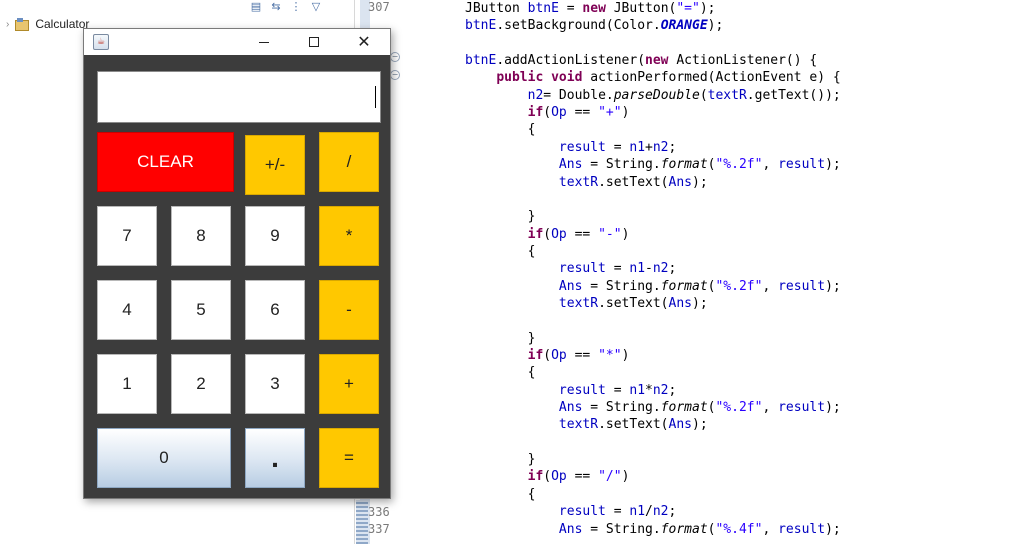 Image resolution: width=1024 pixels, height=544 pixels. What do you see at coordinates (578, 234) in the screenshot?
I see `code-line: if(Op == "-")` at bounding box center [578, 234].